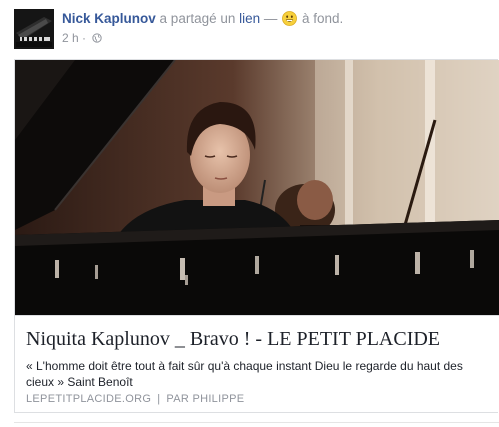 The height and width of the screenshot is (427, 499). I want to click on shared-link-word: lien, so click(249, 18).